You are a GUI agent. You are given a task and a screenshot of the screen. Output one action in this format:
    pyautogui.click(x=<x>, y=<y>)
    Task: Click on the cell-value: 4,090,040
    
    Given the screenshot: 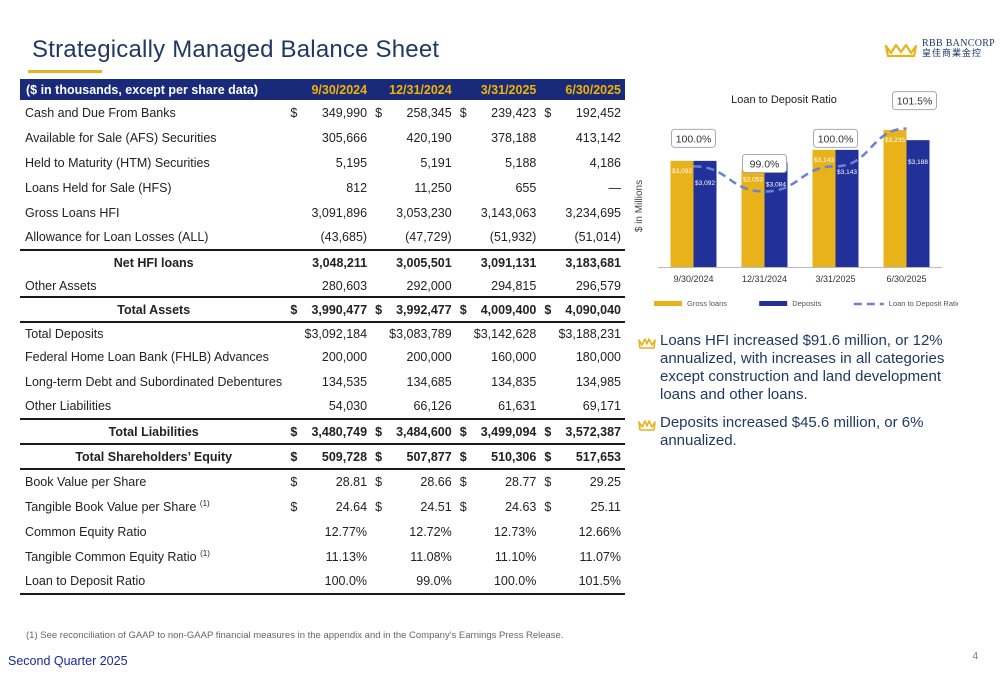 What is the action you would take?
    pyautogui.click(x=589, y=309)
    